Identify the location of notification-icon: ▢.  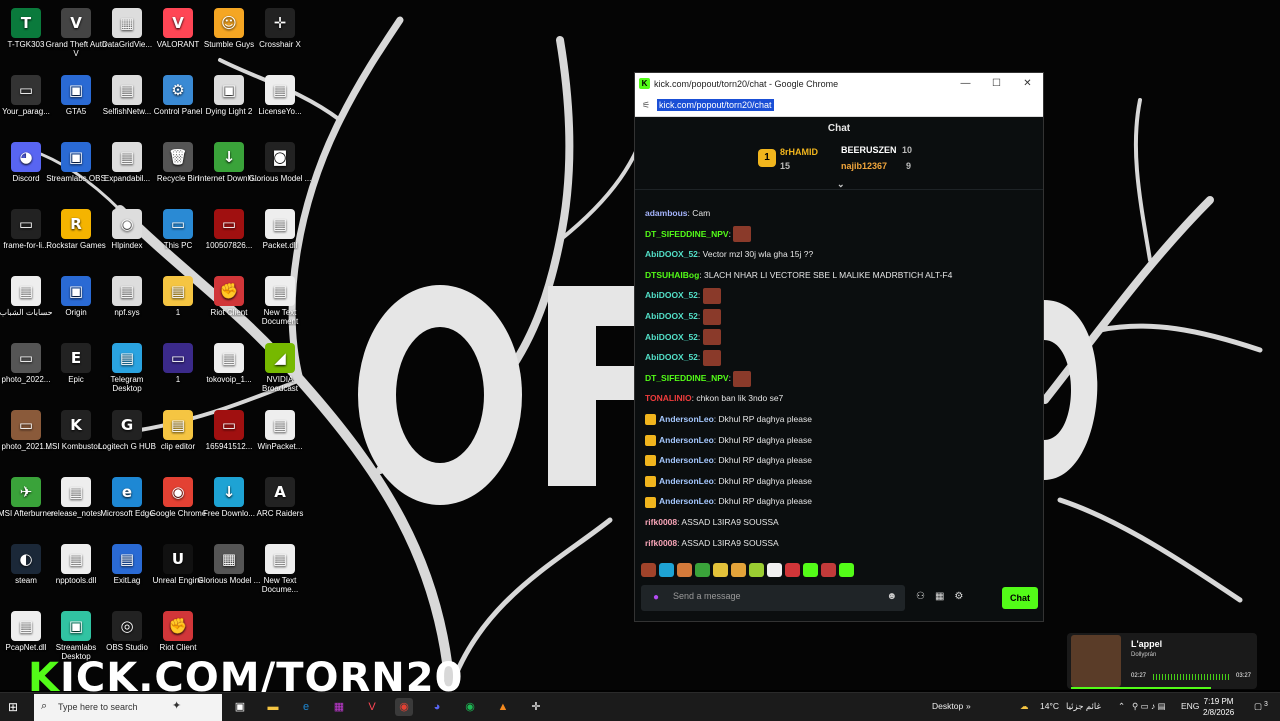
(1258, 706).